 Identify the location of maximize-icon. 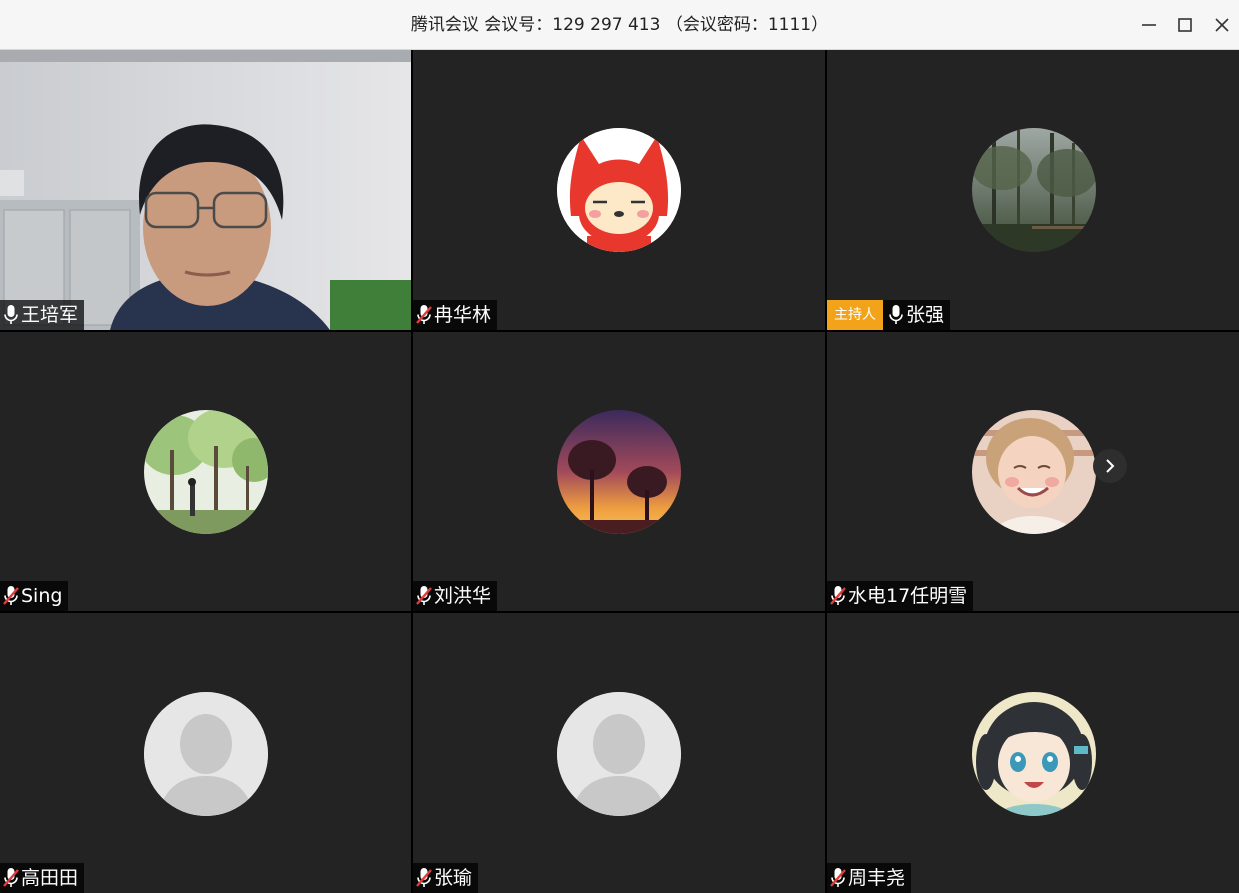
(1185, 25).